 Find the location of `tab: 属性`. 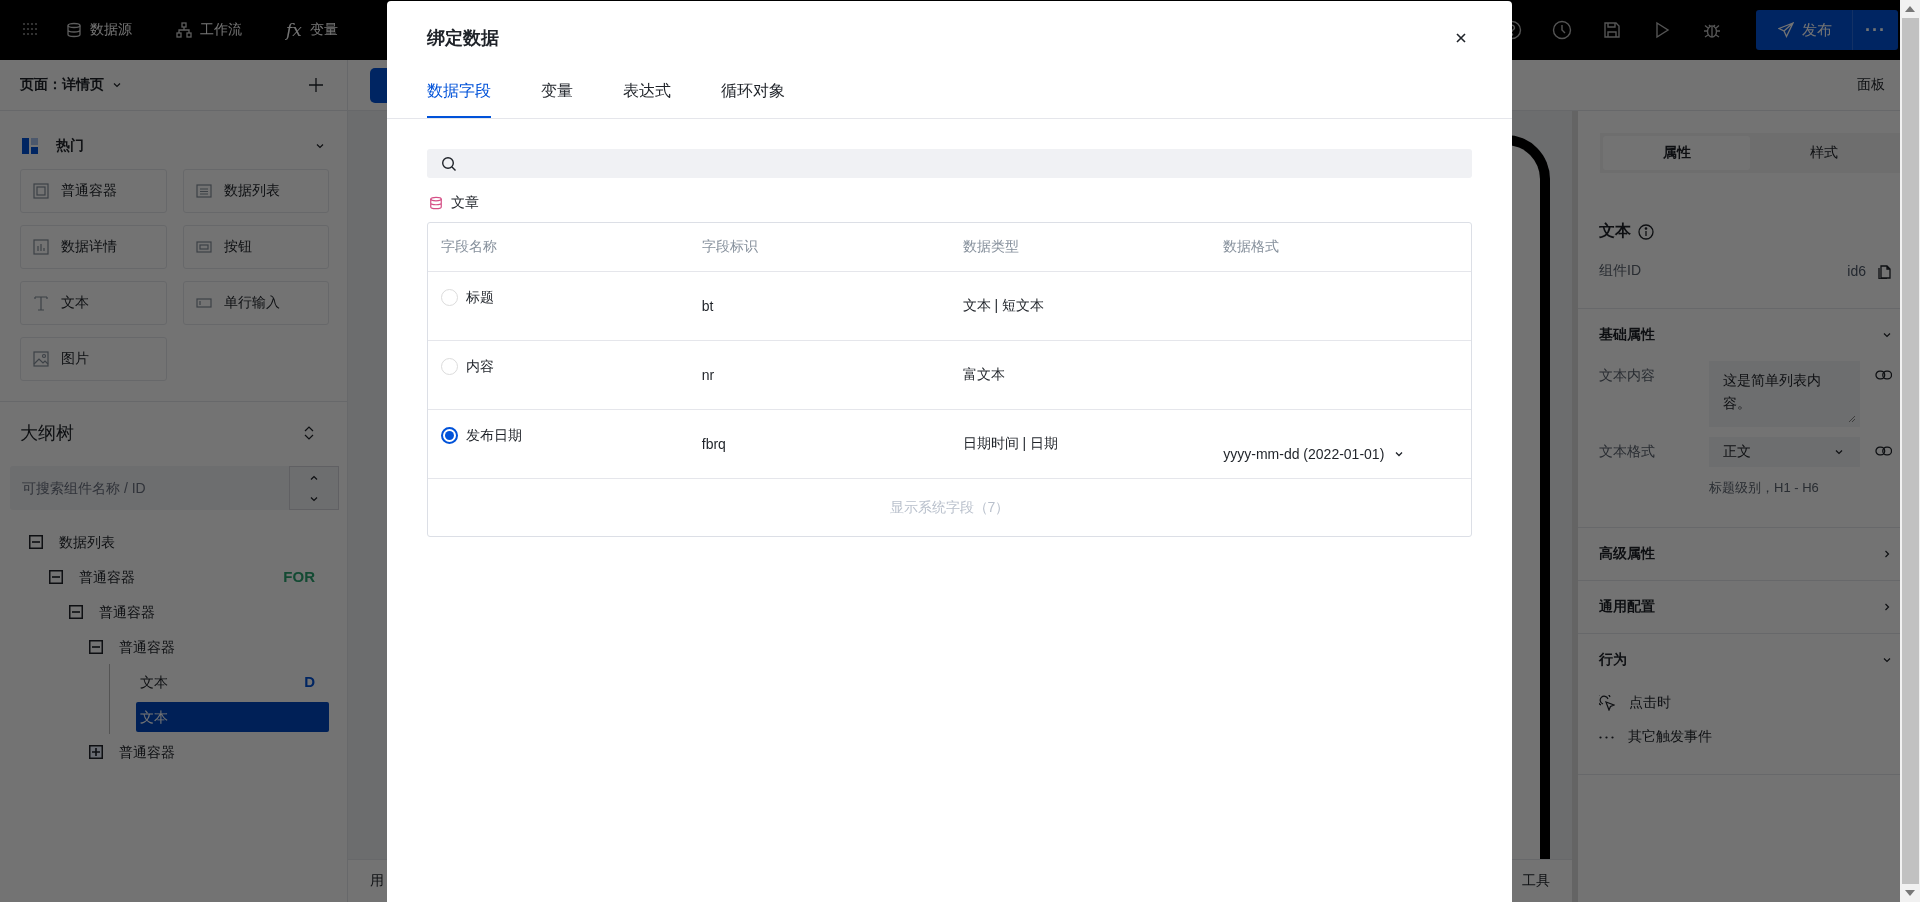

tab: 属性 is located at coordinates (1676, 153).